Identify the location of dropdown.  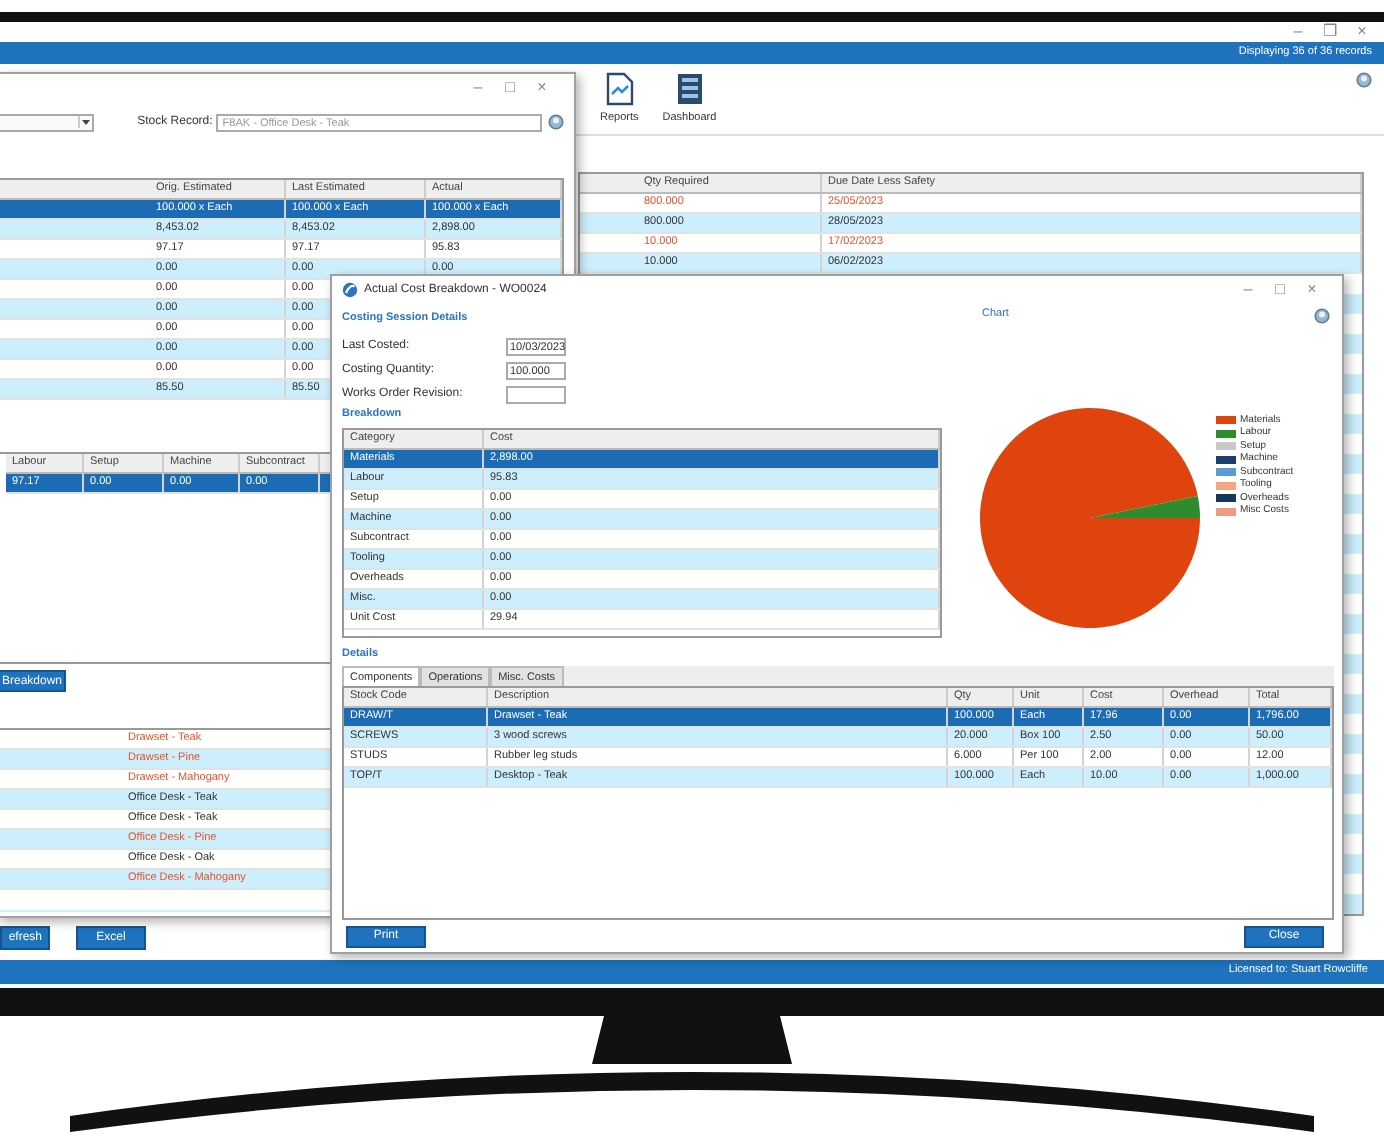
(47, 122).